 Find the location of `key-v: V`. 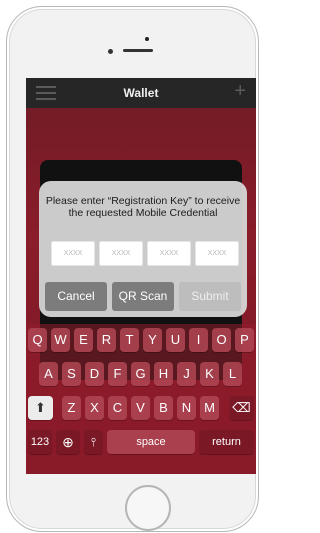

key-v: V is located at coordinates (140, 408).